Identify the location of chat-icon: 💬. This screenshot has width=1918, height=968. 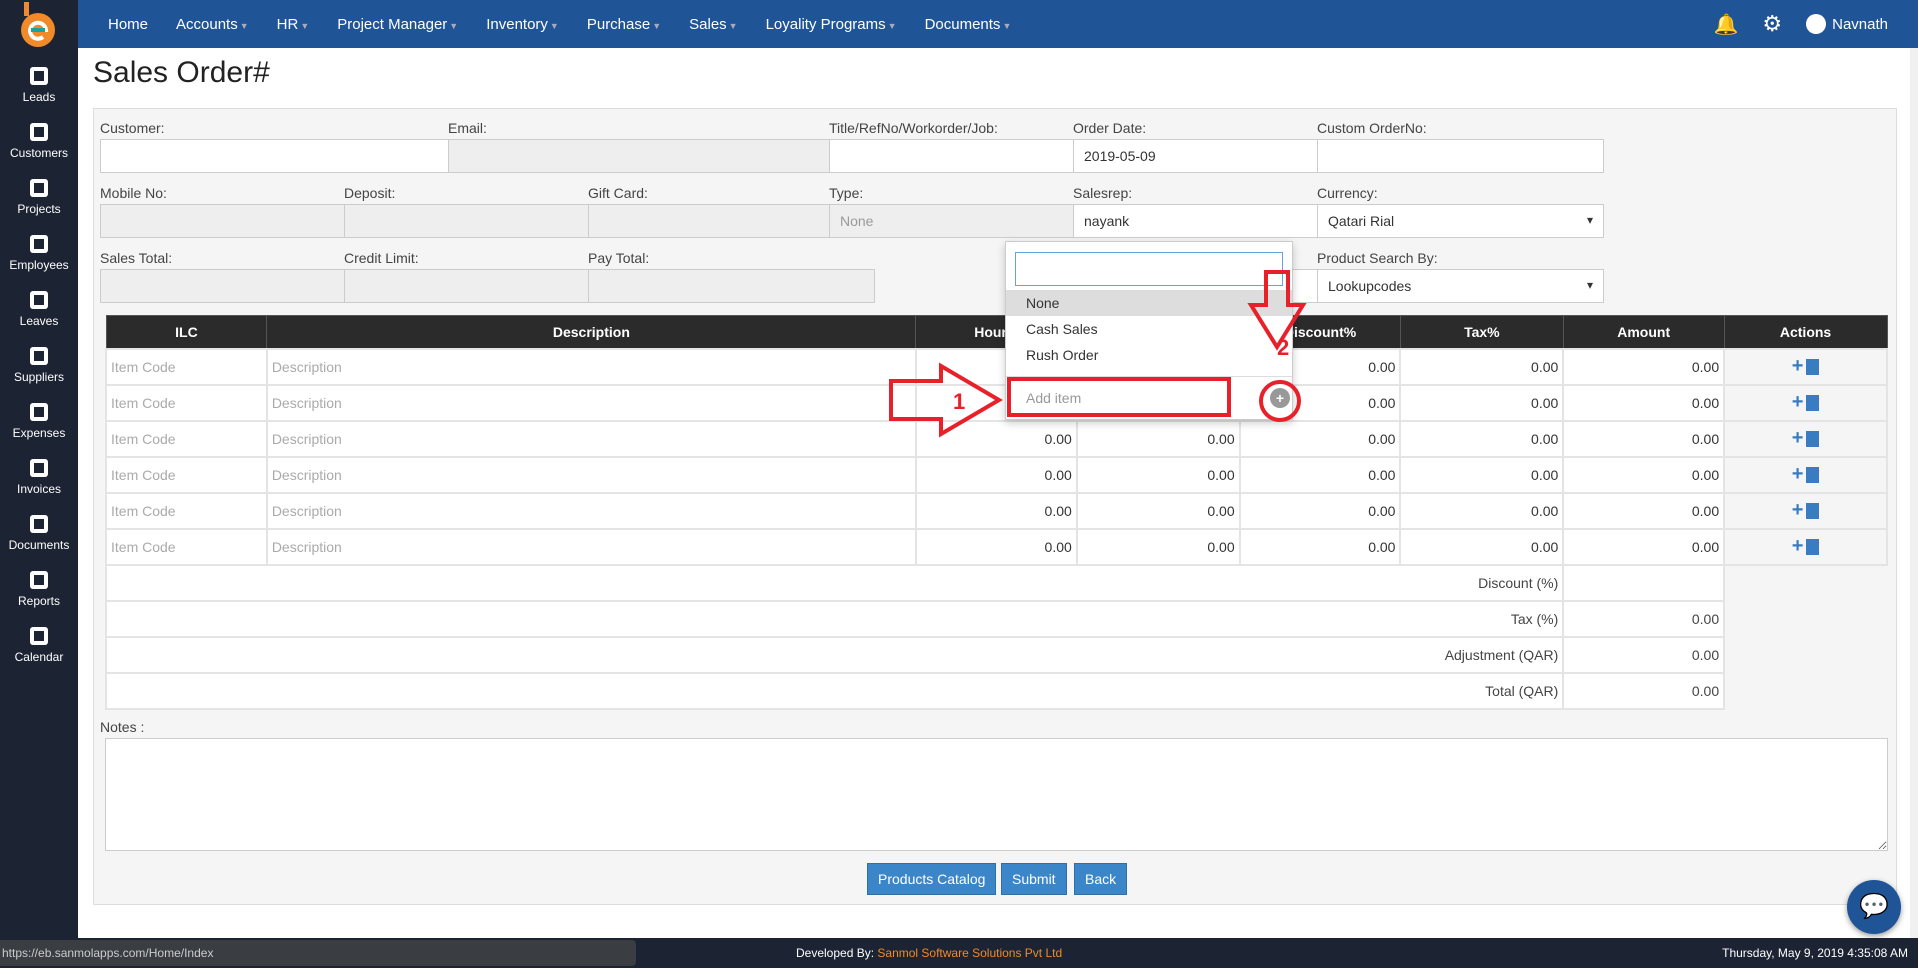
(1874, 906).